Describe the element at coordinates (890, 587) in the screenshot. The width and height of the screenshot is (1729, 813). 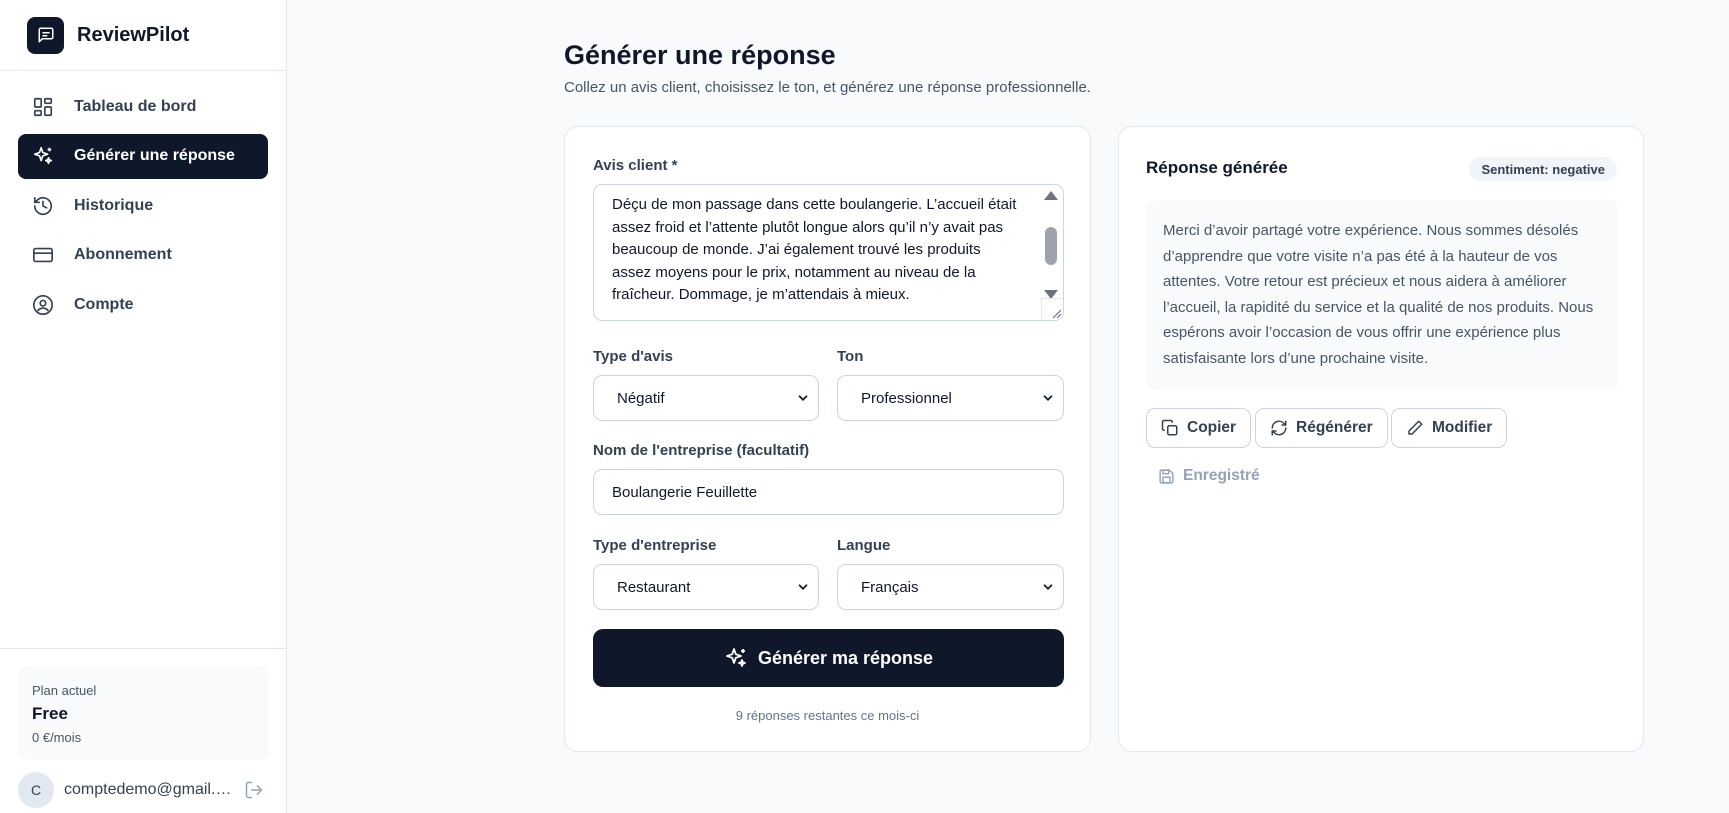
I see `language-value: Français` at that location.